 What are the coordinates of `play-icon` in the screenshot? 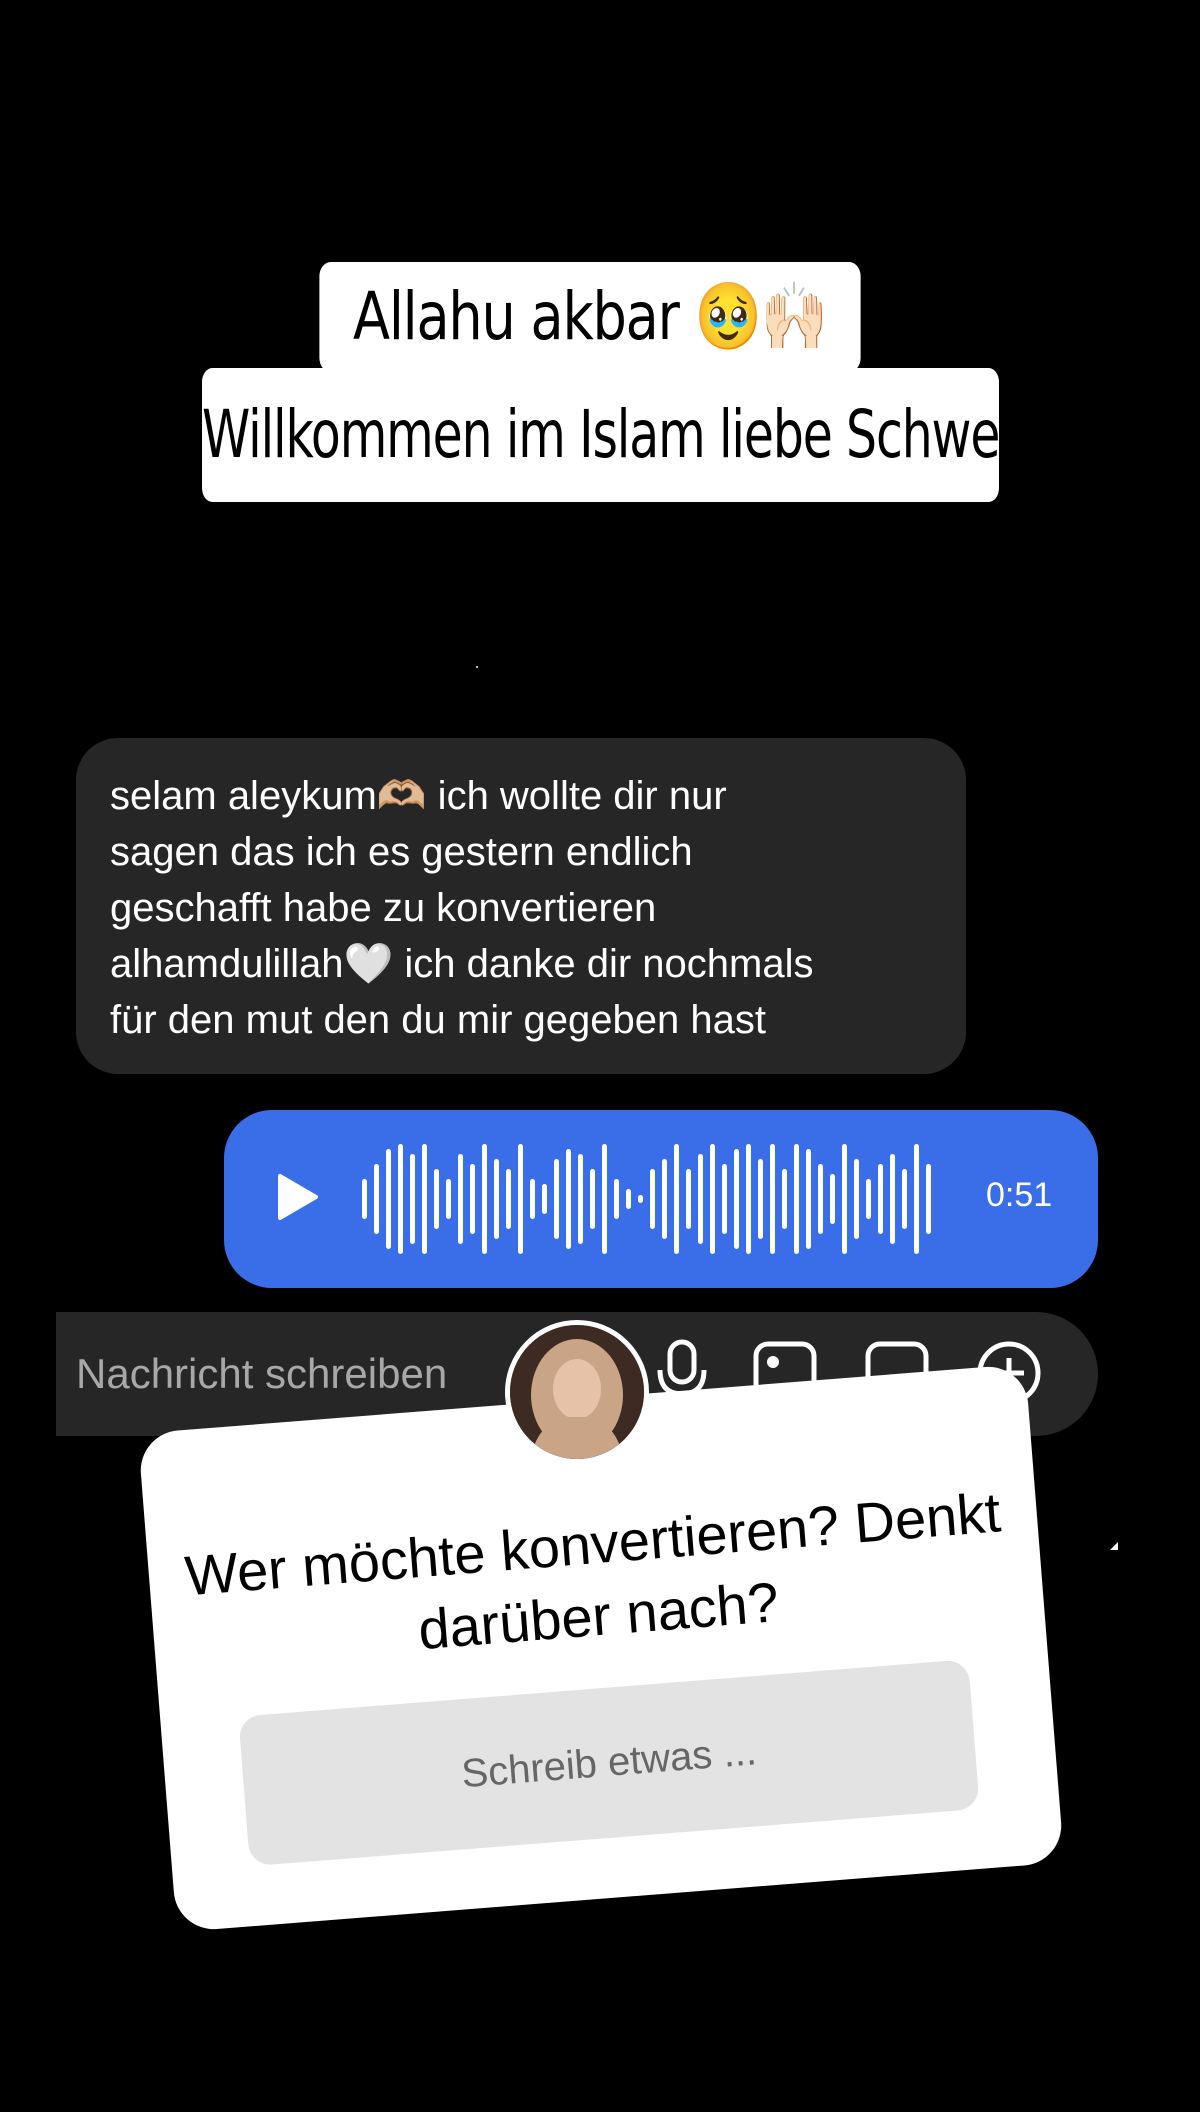 It's located at (297, 1197).